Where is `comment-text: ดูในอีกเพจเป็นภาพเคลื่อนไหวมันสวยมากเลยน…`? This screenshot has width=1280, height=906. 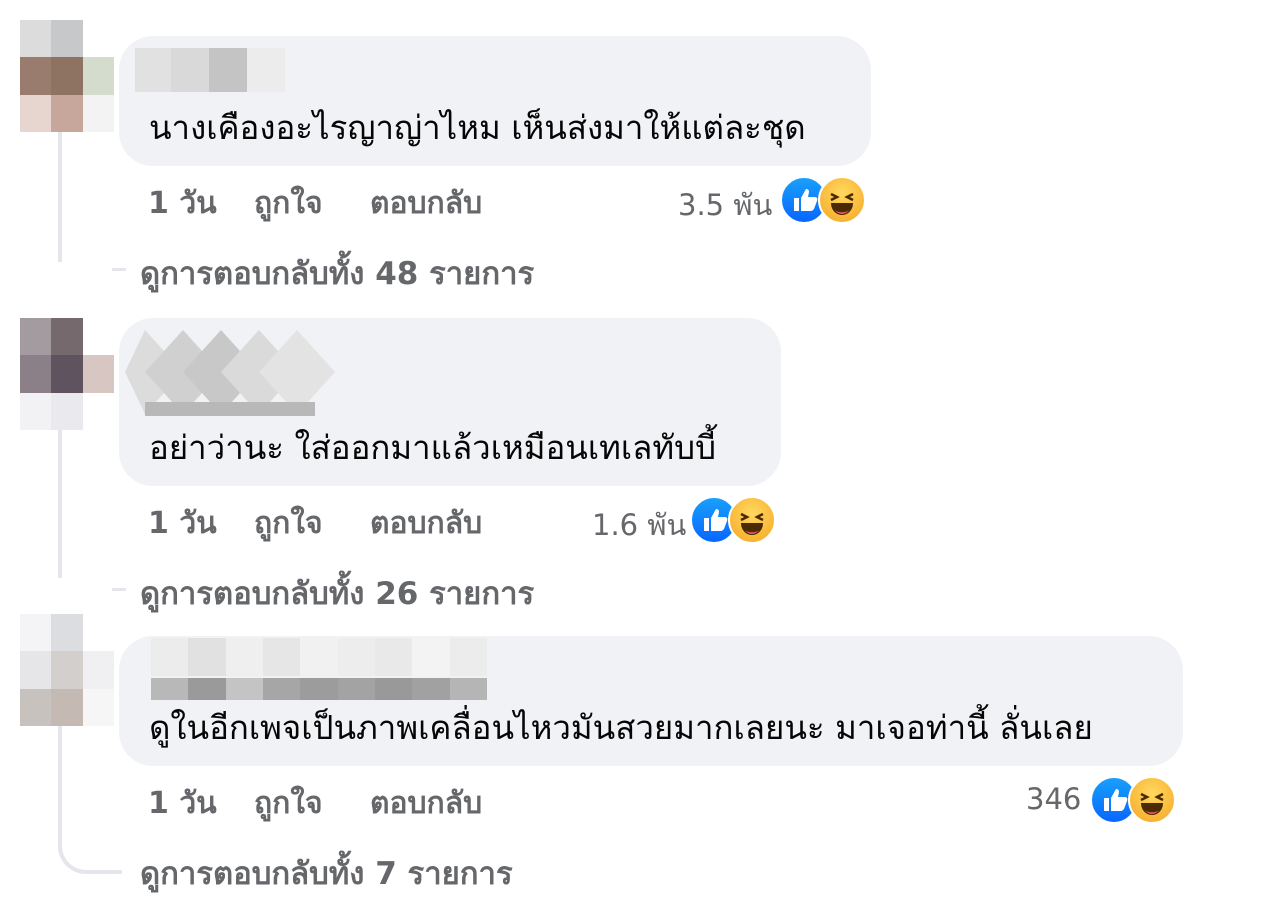 comment-text: ดูในอีกเพจเป็นภาพเคลื่อนไหวมันสวยมากเลยน… is located at coordinates (621, 727).